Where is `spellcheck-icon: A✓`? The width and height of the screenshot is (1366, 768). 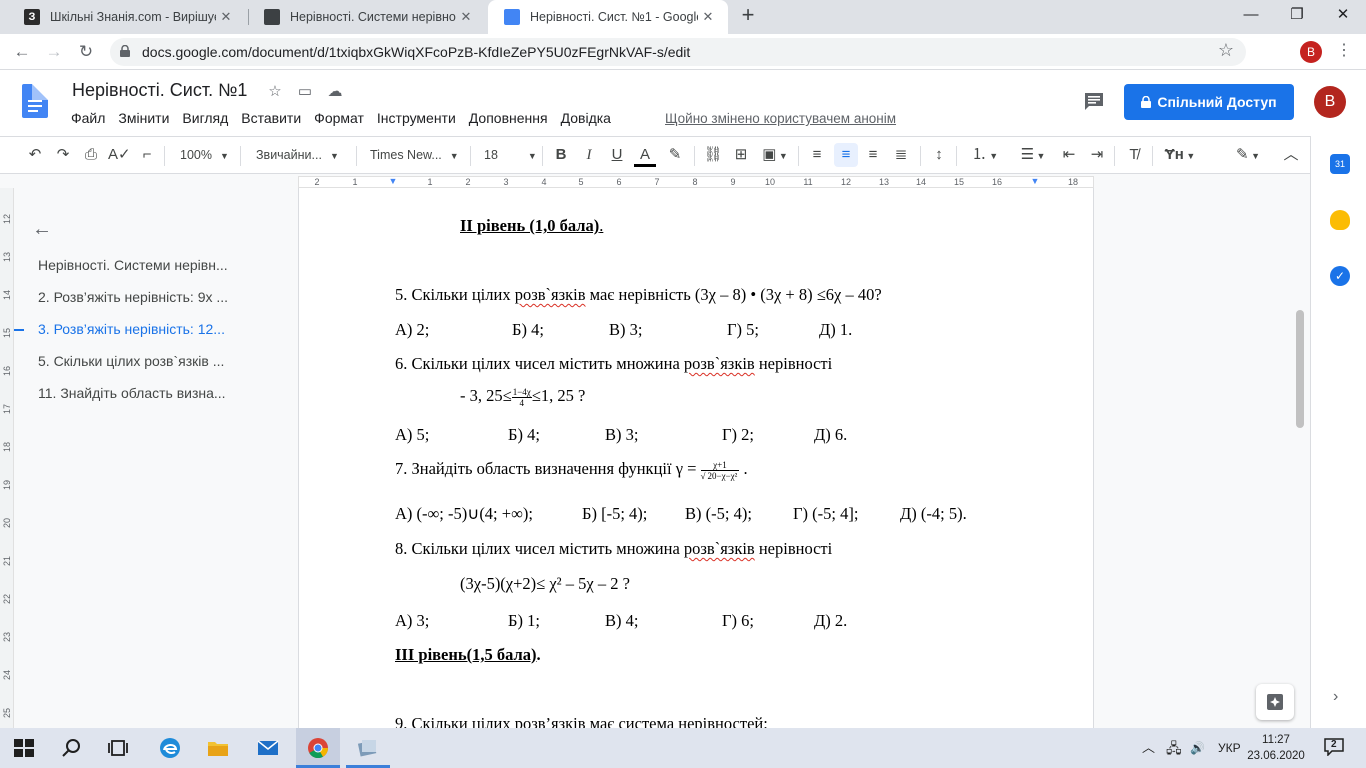 spellcheck-icon: A✓ is located at coordinates (119, 155).